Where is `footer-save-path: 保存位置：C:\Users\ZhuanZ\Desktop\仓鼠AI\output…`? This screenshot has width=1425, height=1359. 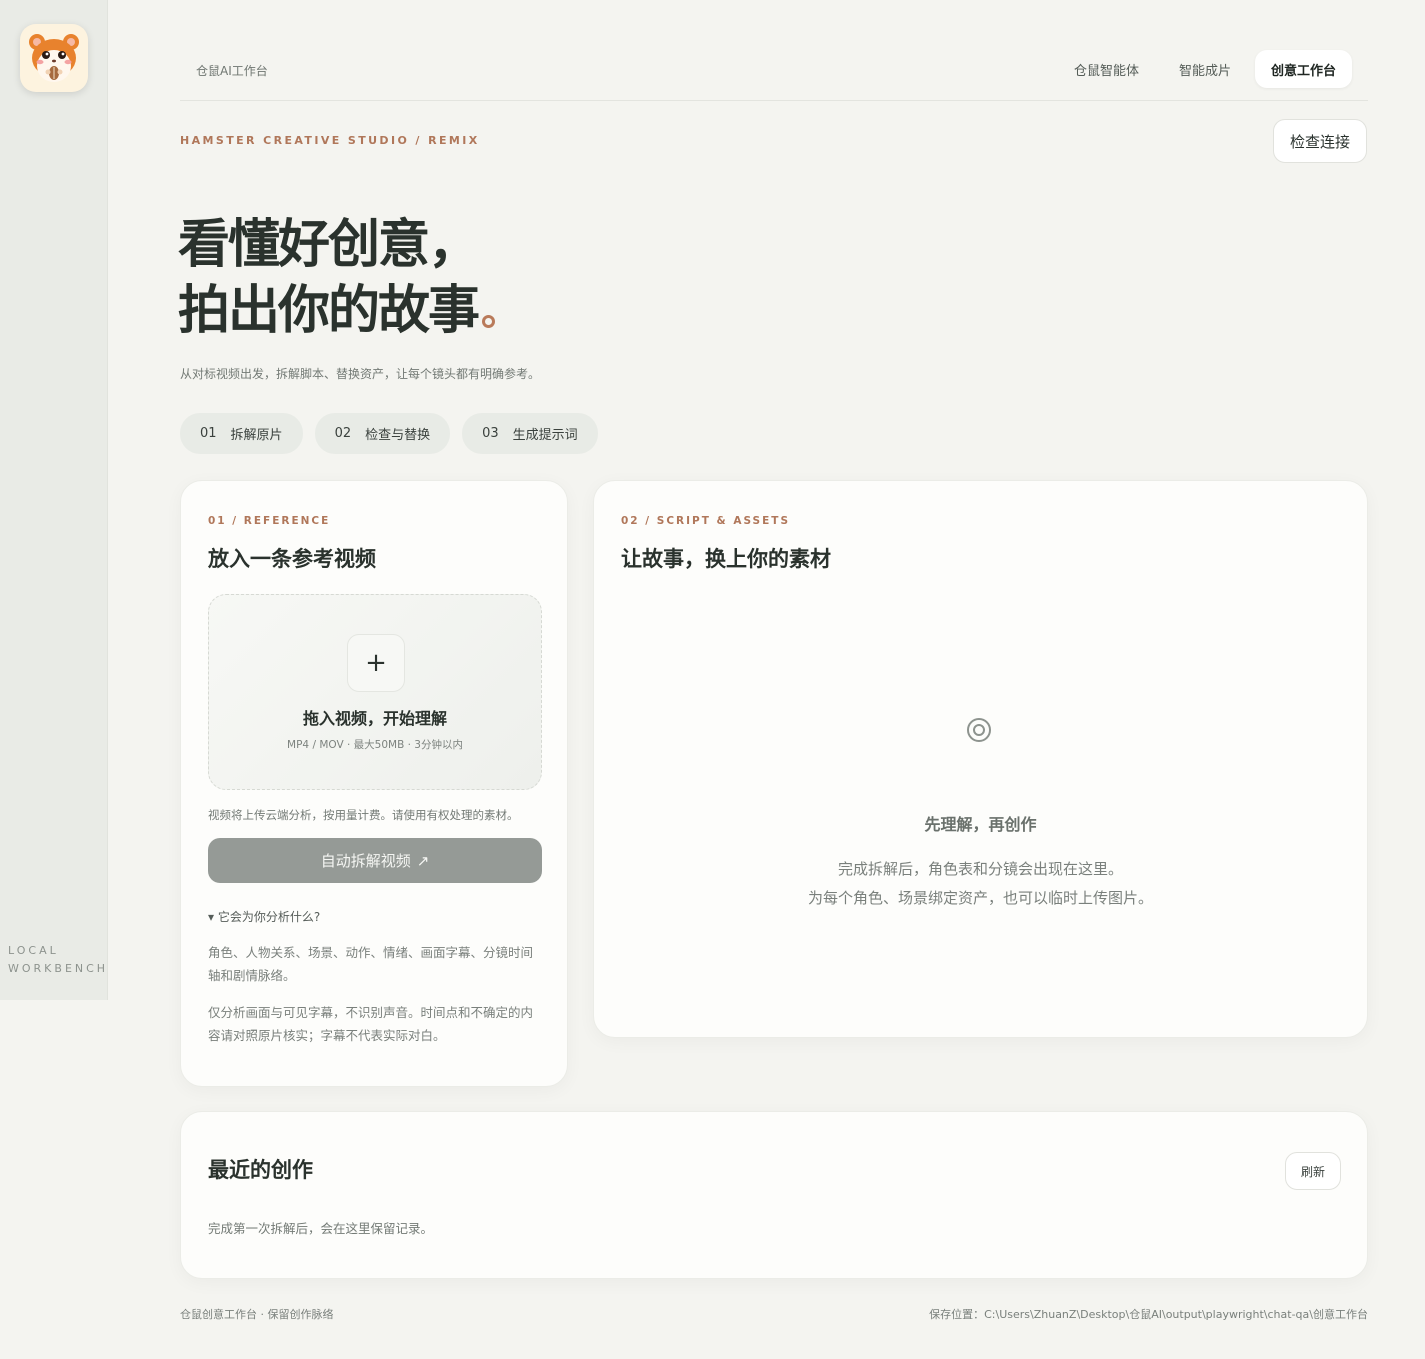
footer-save-path: 保存位置：C:\Users\ZhuanZ\Desktop\仓鼠AI\output… is located at coordinates (1148, 1314).